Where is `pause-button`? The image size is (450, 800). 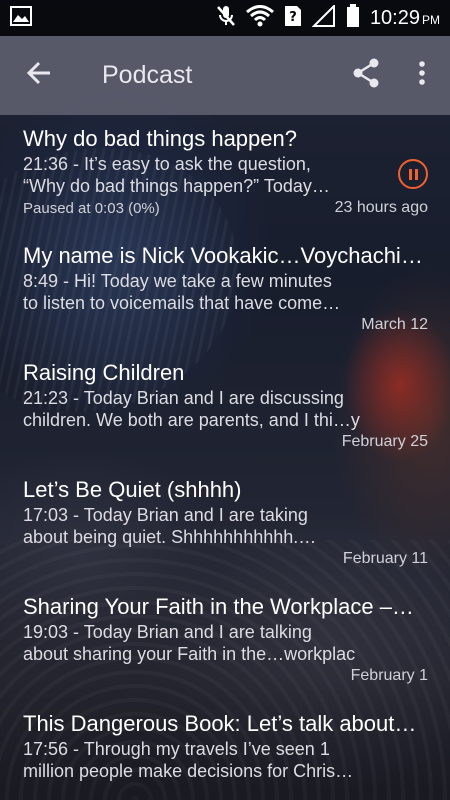 pause-button is located at coordinates (413, 174).